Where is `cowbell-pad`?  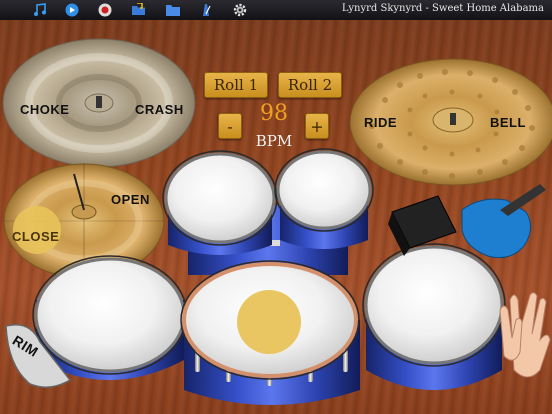 cowbell-pad is located at coordinates (504, 221).